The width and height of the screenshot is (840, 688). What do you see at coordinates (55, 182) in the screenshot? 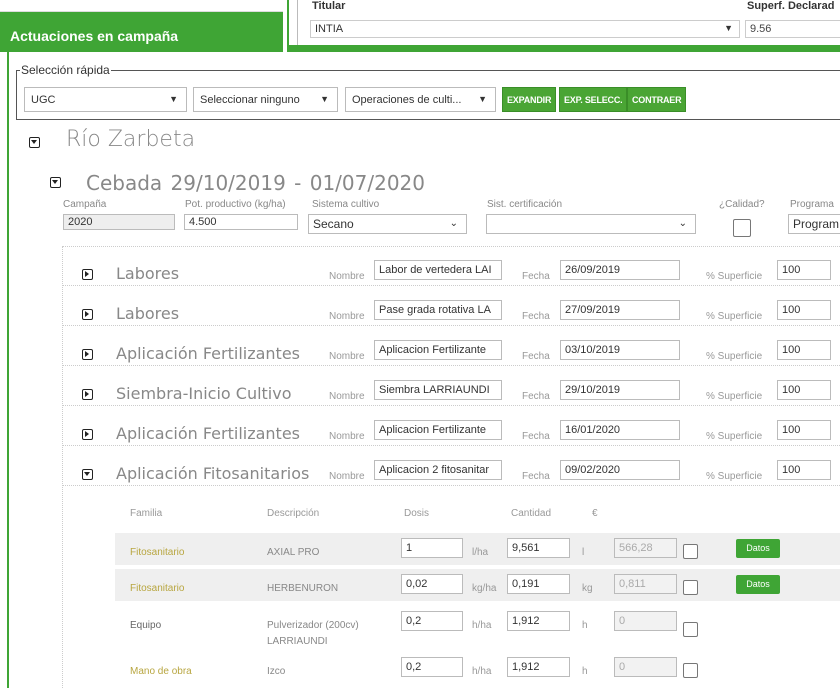
I see `crop-collapse-icon` at bounding box center [55, 182].